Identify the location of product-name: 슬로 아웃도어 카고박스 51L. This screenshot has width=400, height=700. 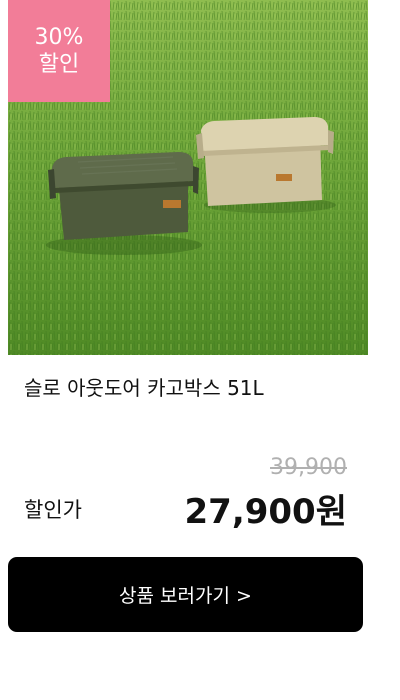
(144, 386).